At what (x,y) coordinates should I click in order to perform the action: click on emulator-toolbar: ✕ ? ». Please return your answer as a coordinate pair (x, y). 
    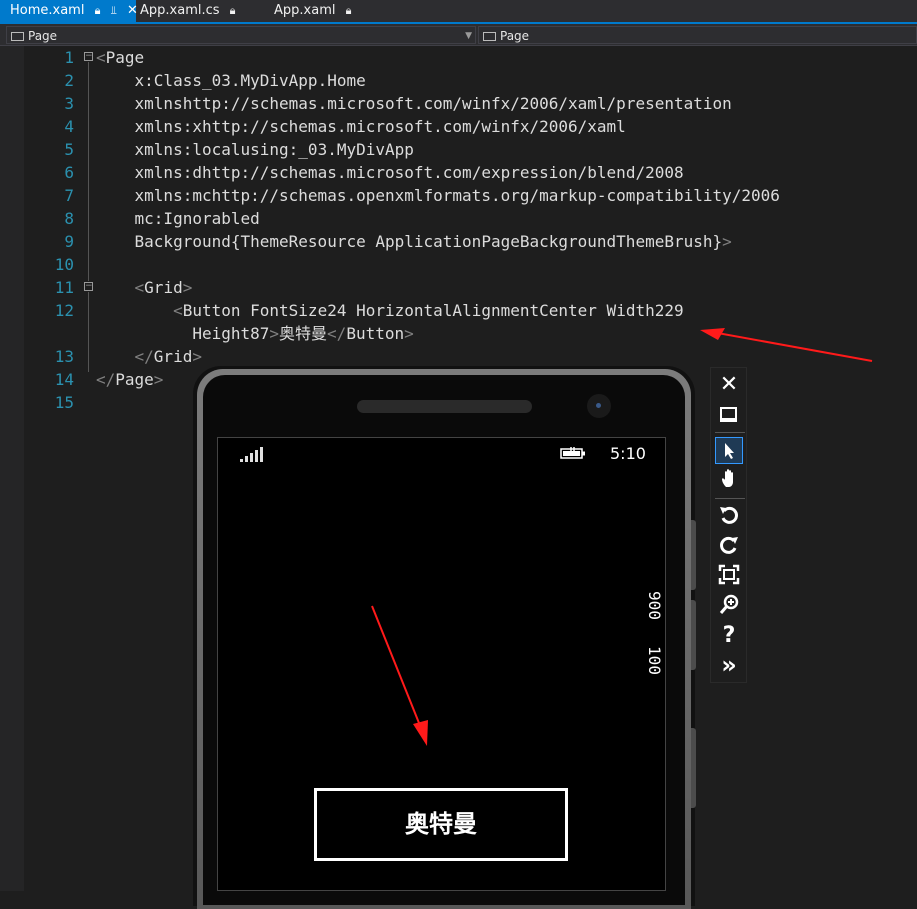
    Looking at the image, I should click on (728, 525).